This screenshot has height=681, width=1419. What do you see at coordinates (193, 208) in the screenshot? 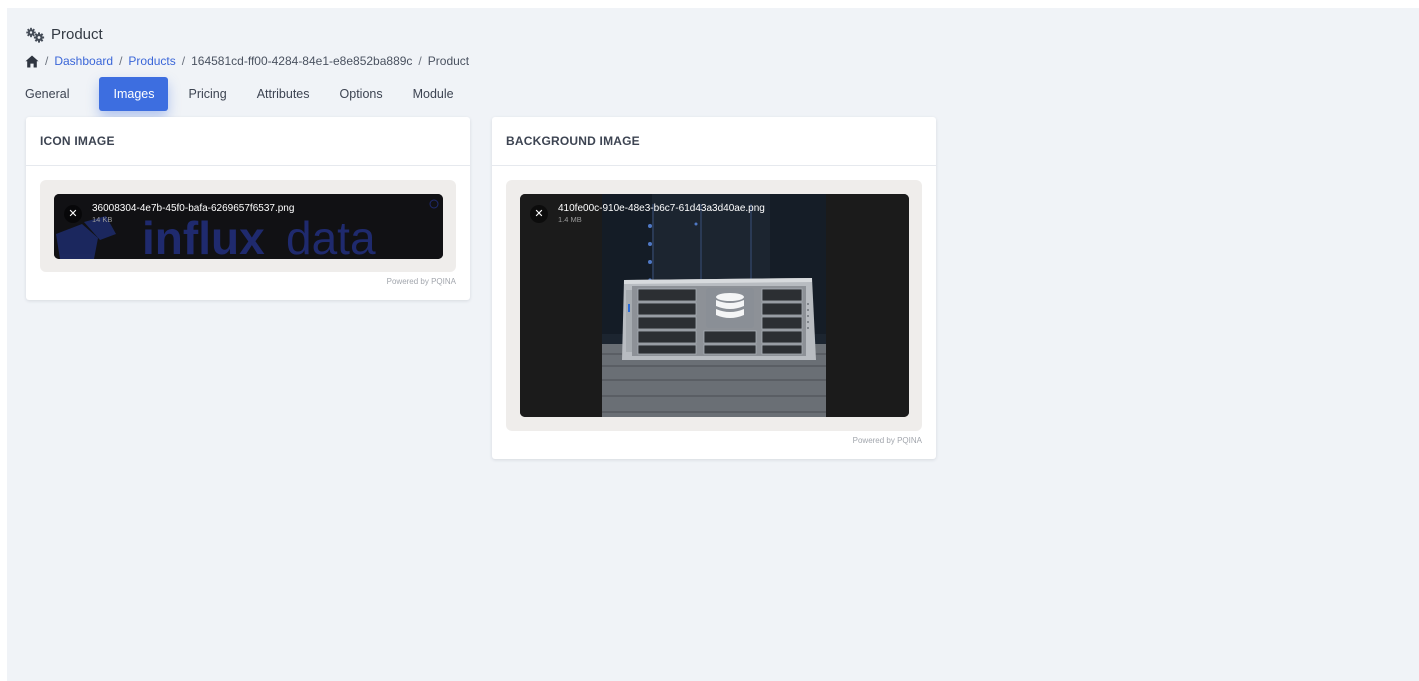
I see `icon-image-file-name: 36008304-4e7b-45f0-bafa-6269657f6537.png` at bounding box center [193, 208].